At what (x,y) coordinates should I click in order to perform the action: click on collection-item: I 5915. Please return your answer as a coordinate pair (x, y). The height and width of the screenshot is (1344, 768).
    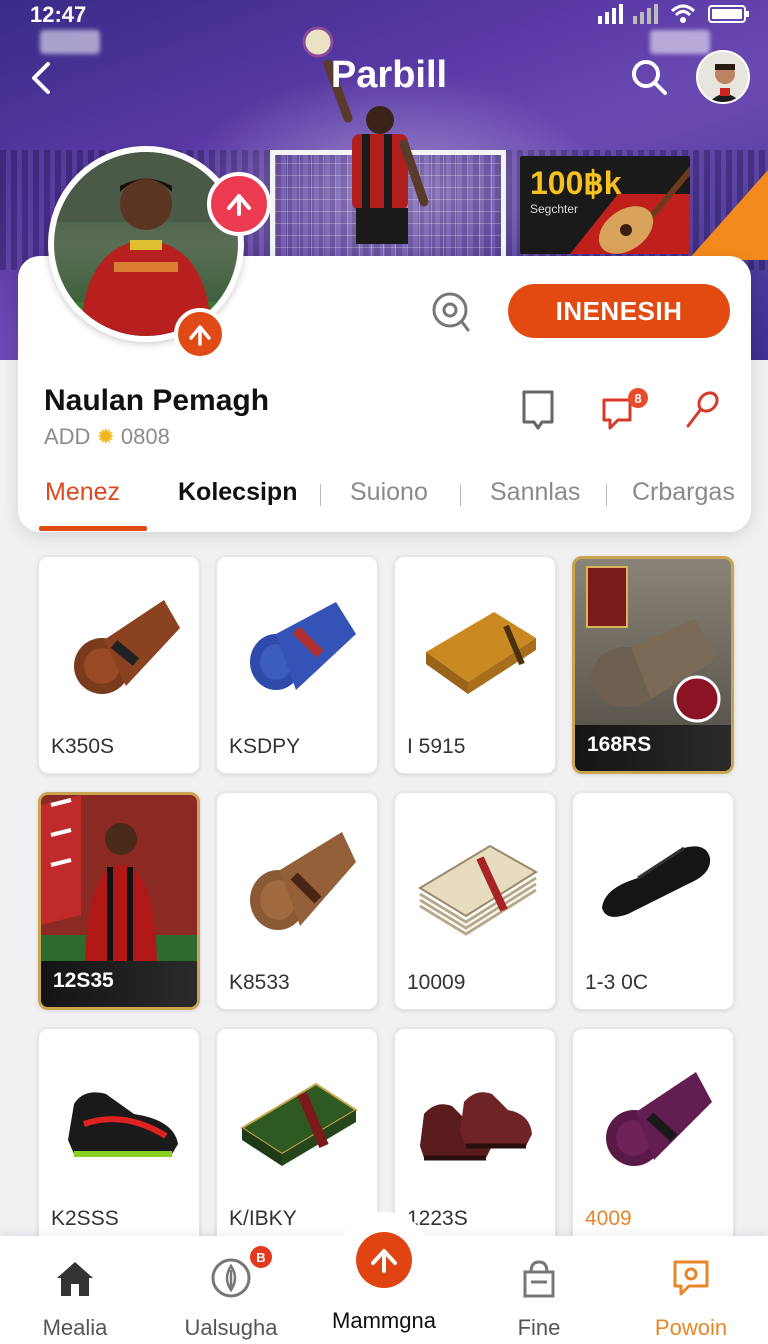
    Looking at the image, I should click on (475, 665).